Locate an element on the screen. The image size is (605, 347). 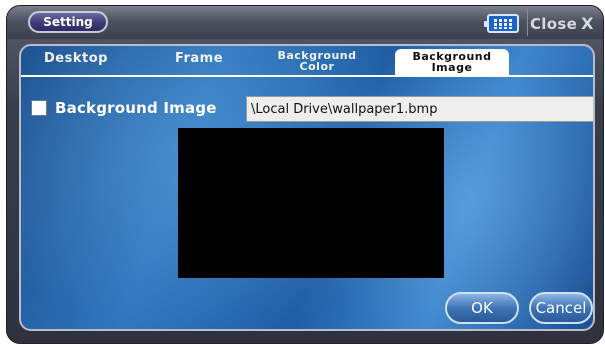
tab-background-image-line2: Image is located at coordinates (452, 67).